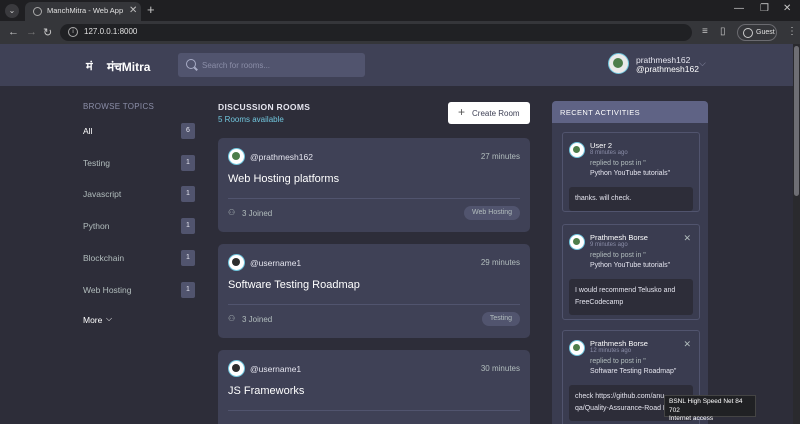 This screenshot has height=424, width=800. I want to click on maximize-icon: ❐, so click(764, 8).